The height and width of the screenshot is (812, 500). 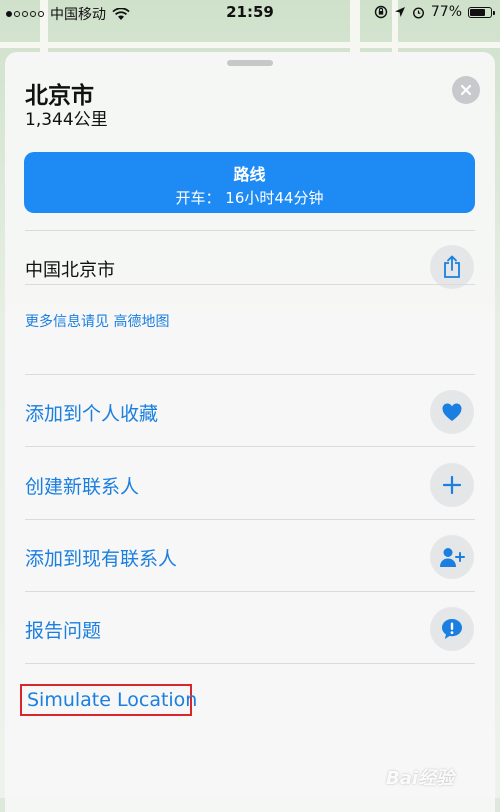 What do you see at coordinates (250, 13) in the screenshot?
I see `status-bar: 中国移动 21:59 77%` at bounding box center [250, 13].